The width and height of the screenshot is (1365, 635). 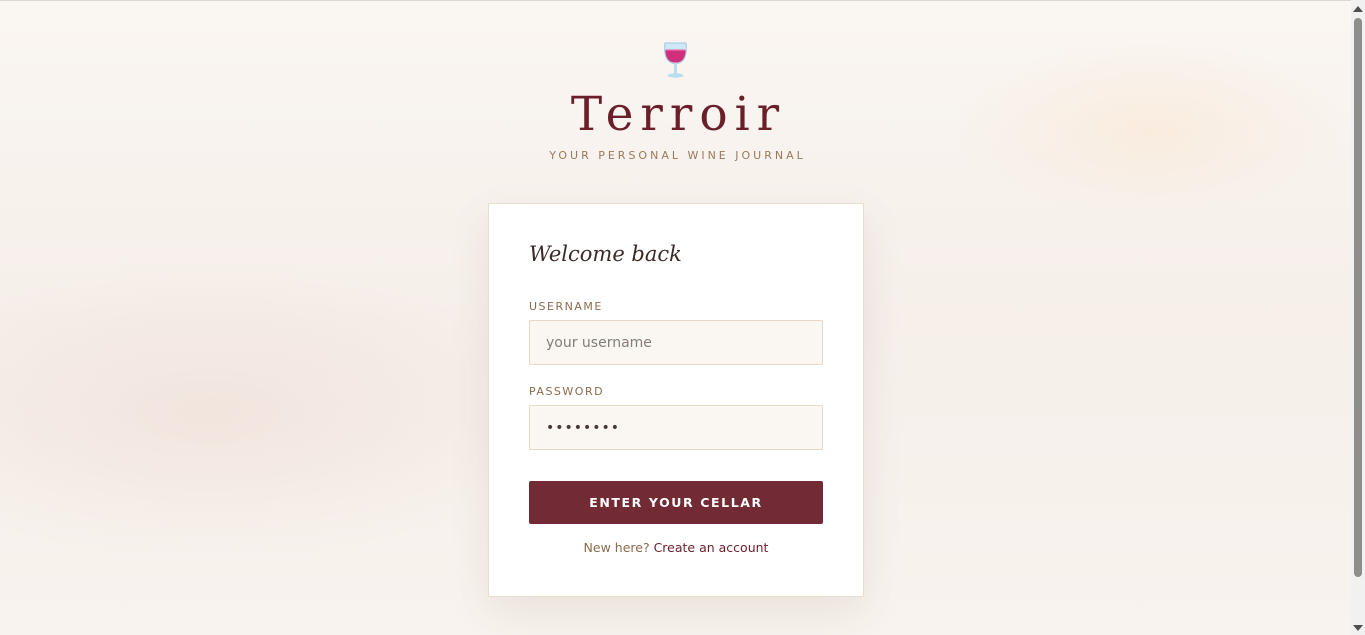 What do you see at coordinates (676, 342) in the screenshot?
I see `username-input` at bounding box center [676, 342].